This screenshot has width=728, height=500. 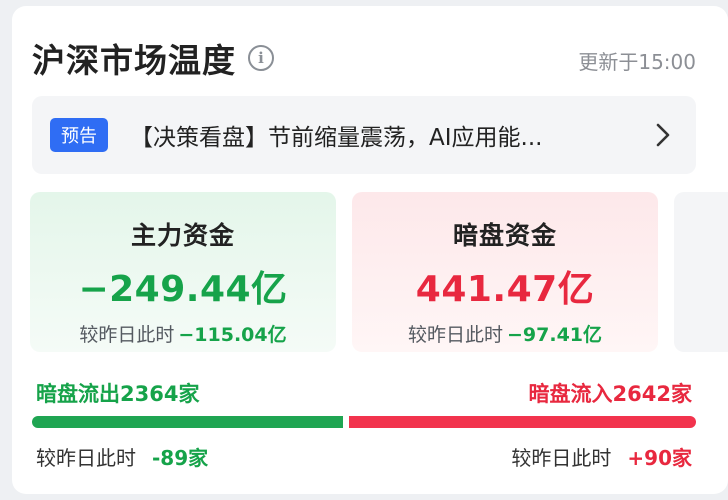 I want to click on card-title: 沪深市场温度, so click(x=134, y=60).